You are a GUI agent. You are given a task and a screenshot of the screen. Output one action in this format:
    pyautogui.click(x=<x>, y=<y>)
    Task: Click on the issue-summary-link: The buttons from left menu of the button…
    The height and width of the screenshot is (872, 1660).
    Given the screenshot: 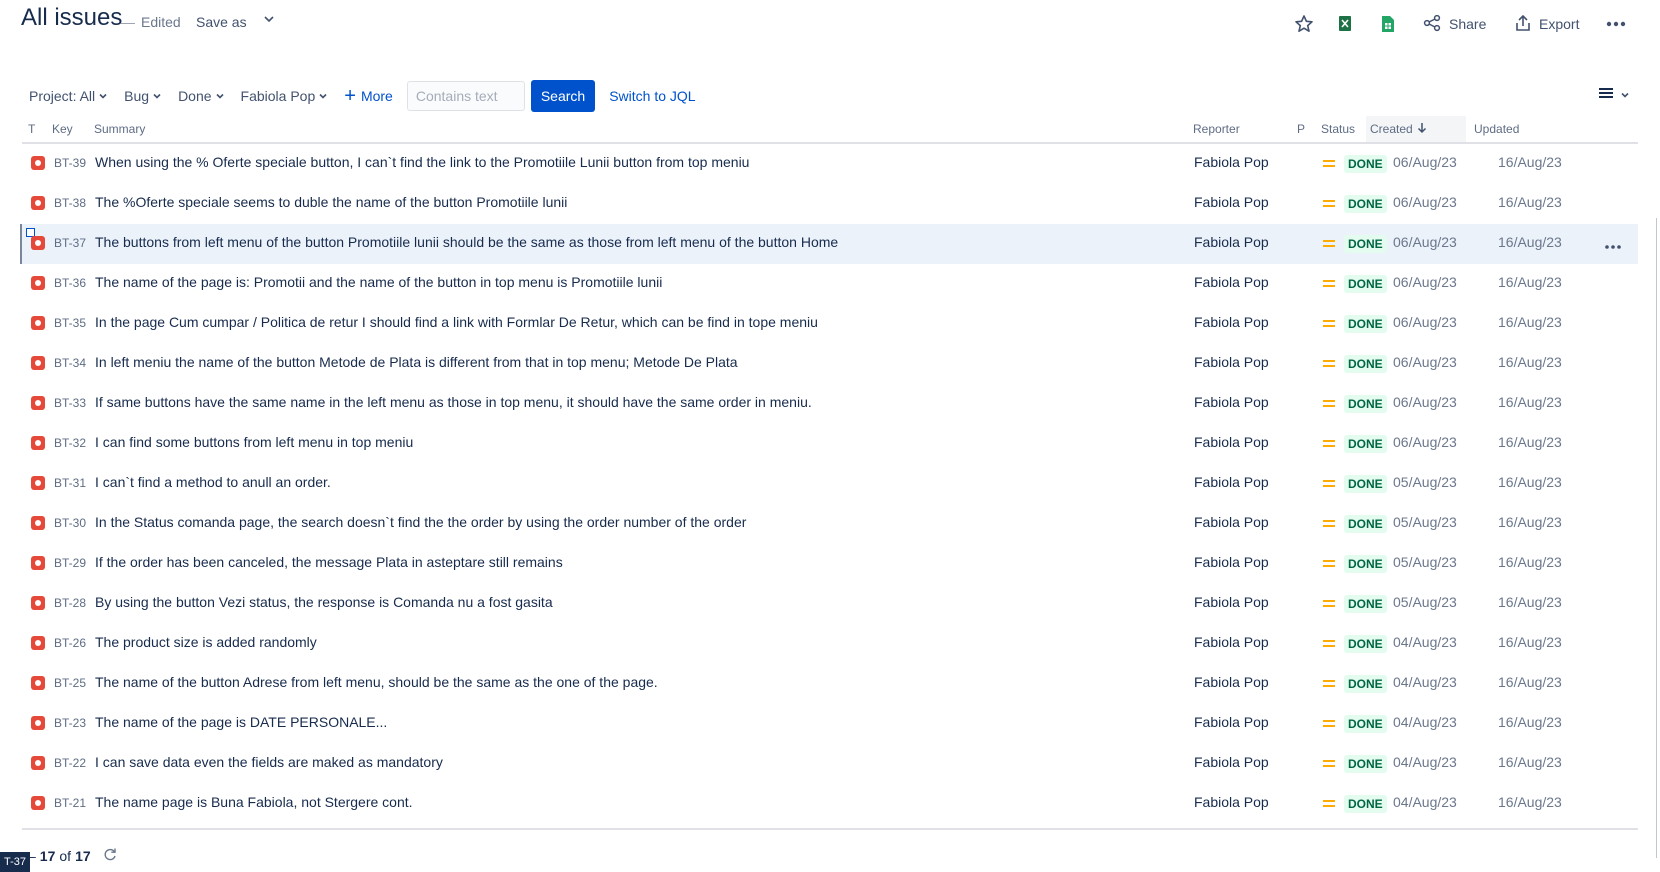 What is the action you would take?
    pyautogui.click(x=466, y=242)
    